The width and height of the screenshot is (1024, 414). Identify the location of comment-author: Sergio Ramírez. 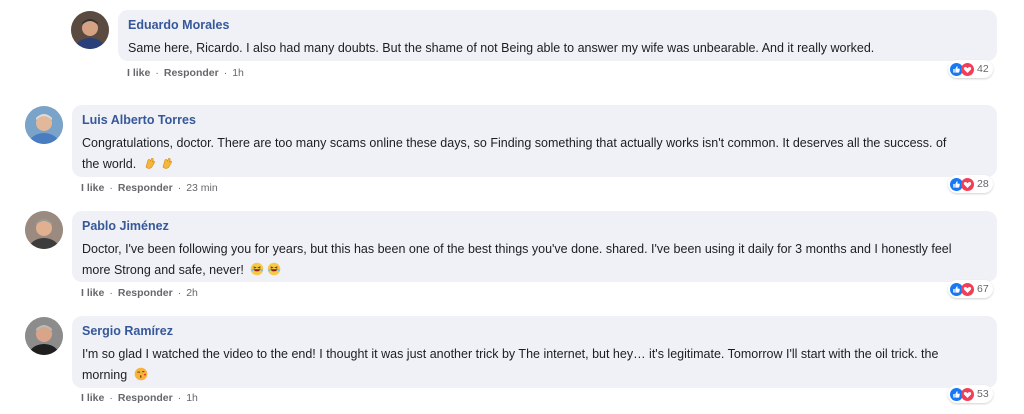
(534, 331).